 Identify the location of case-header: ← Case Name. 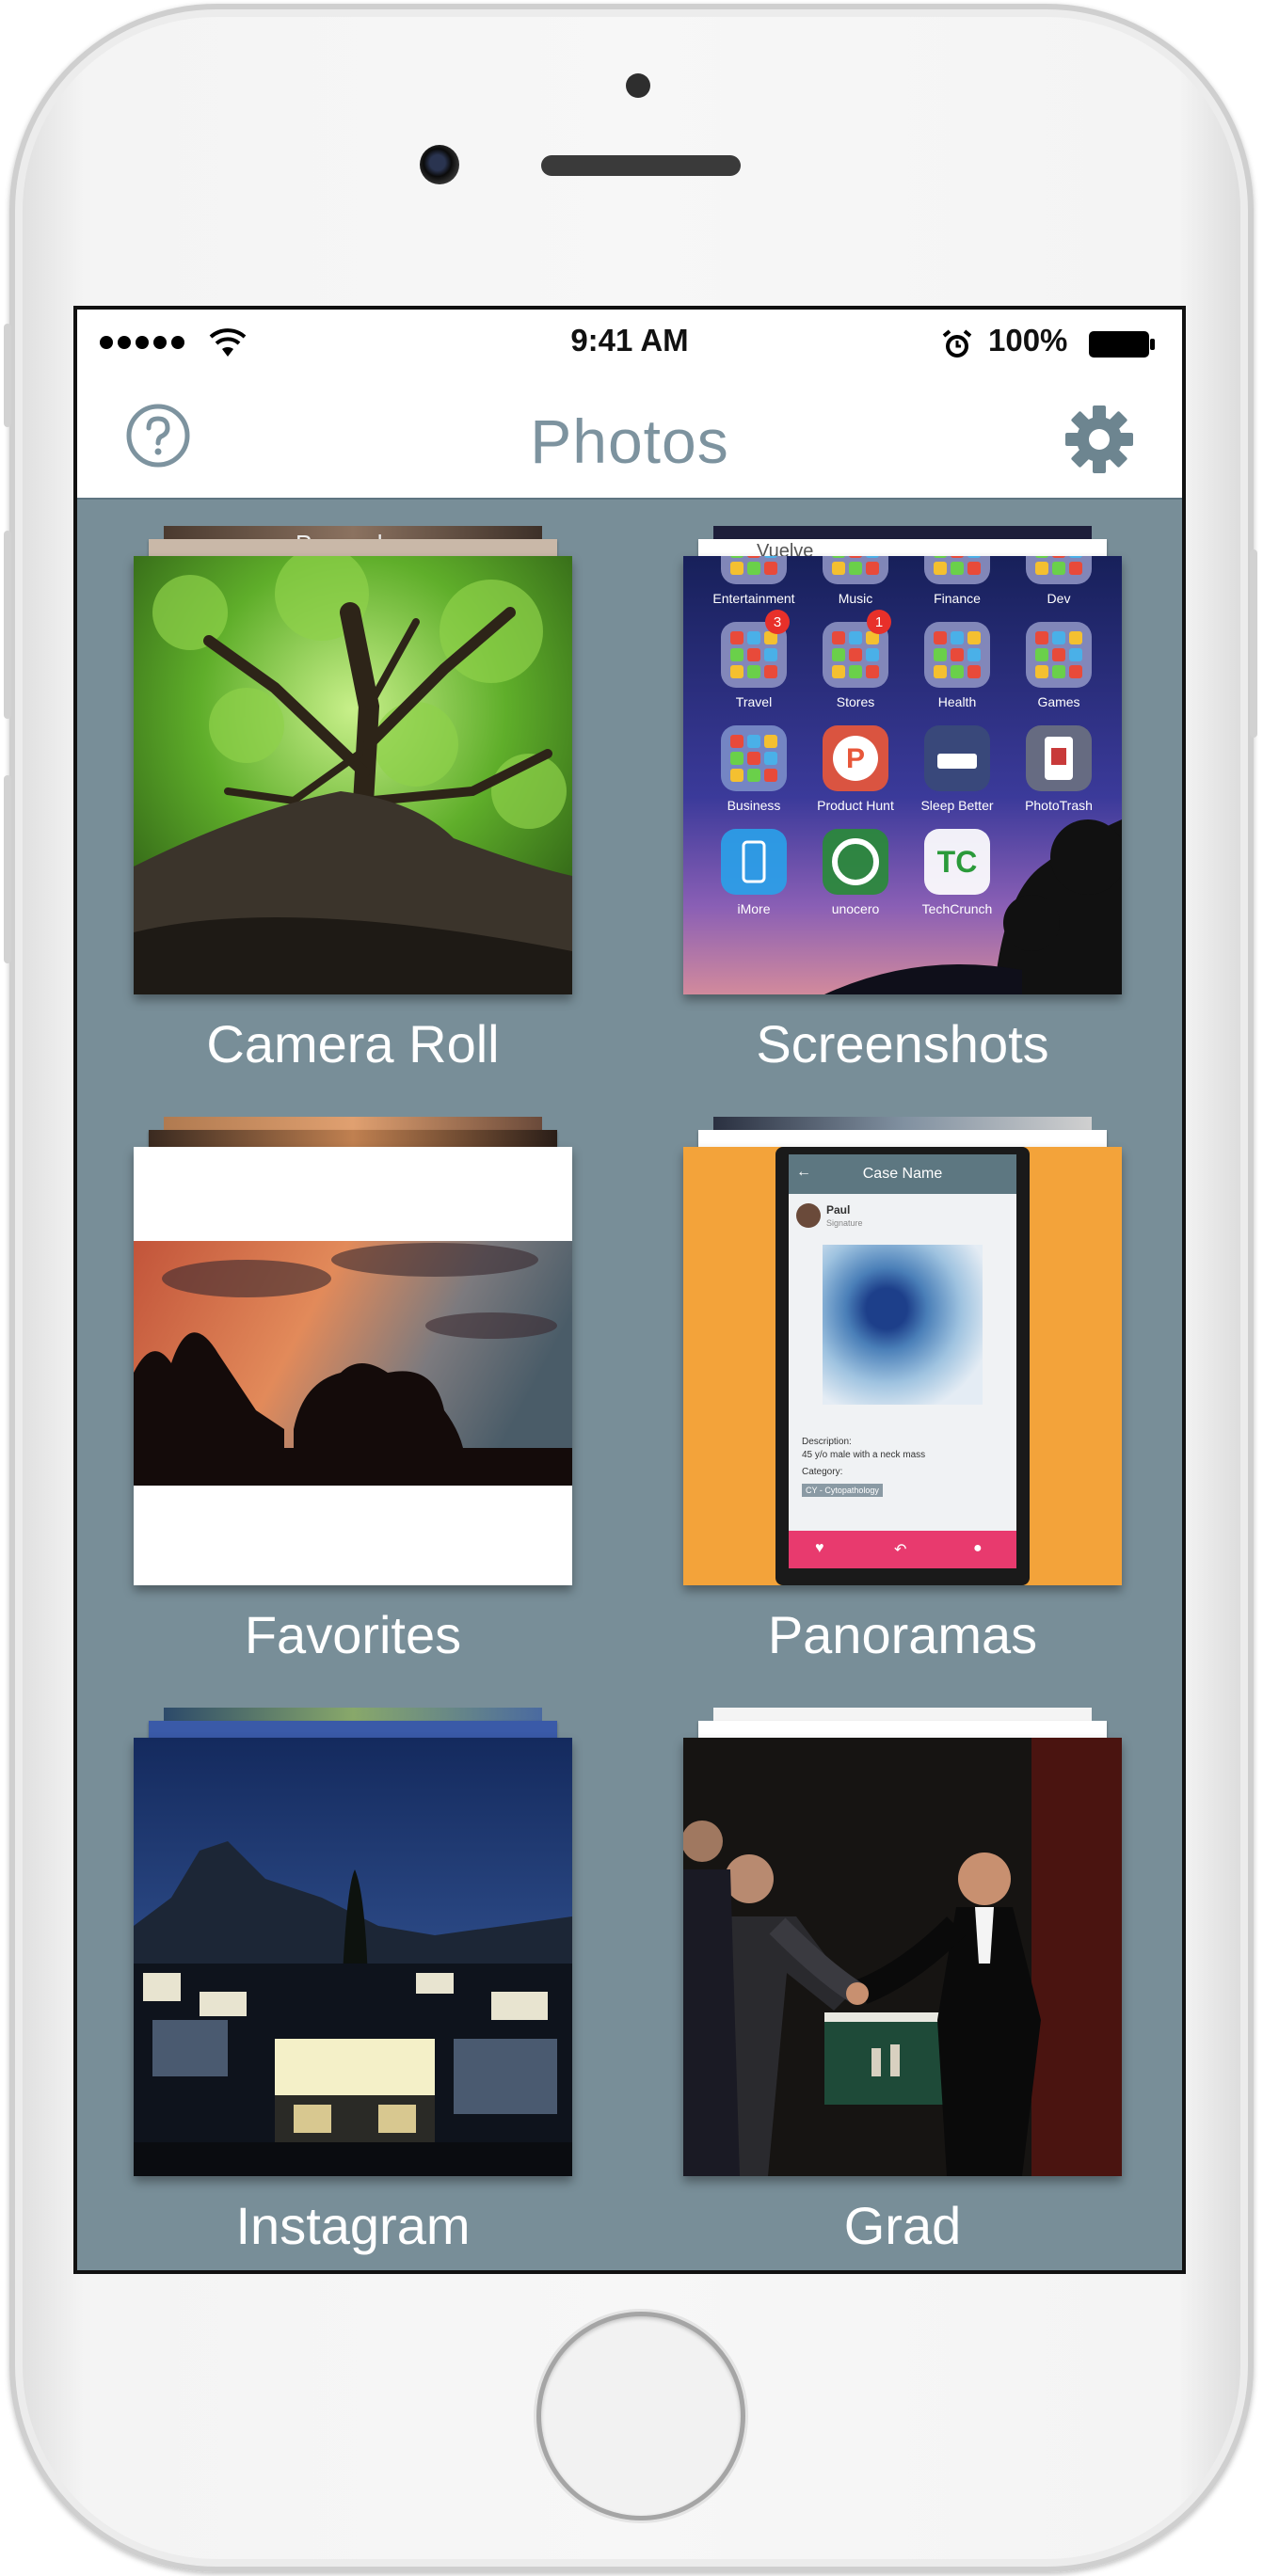
(902, 1174).